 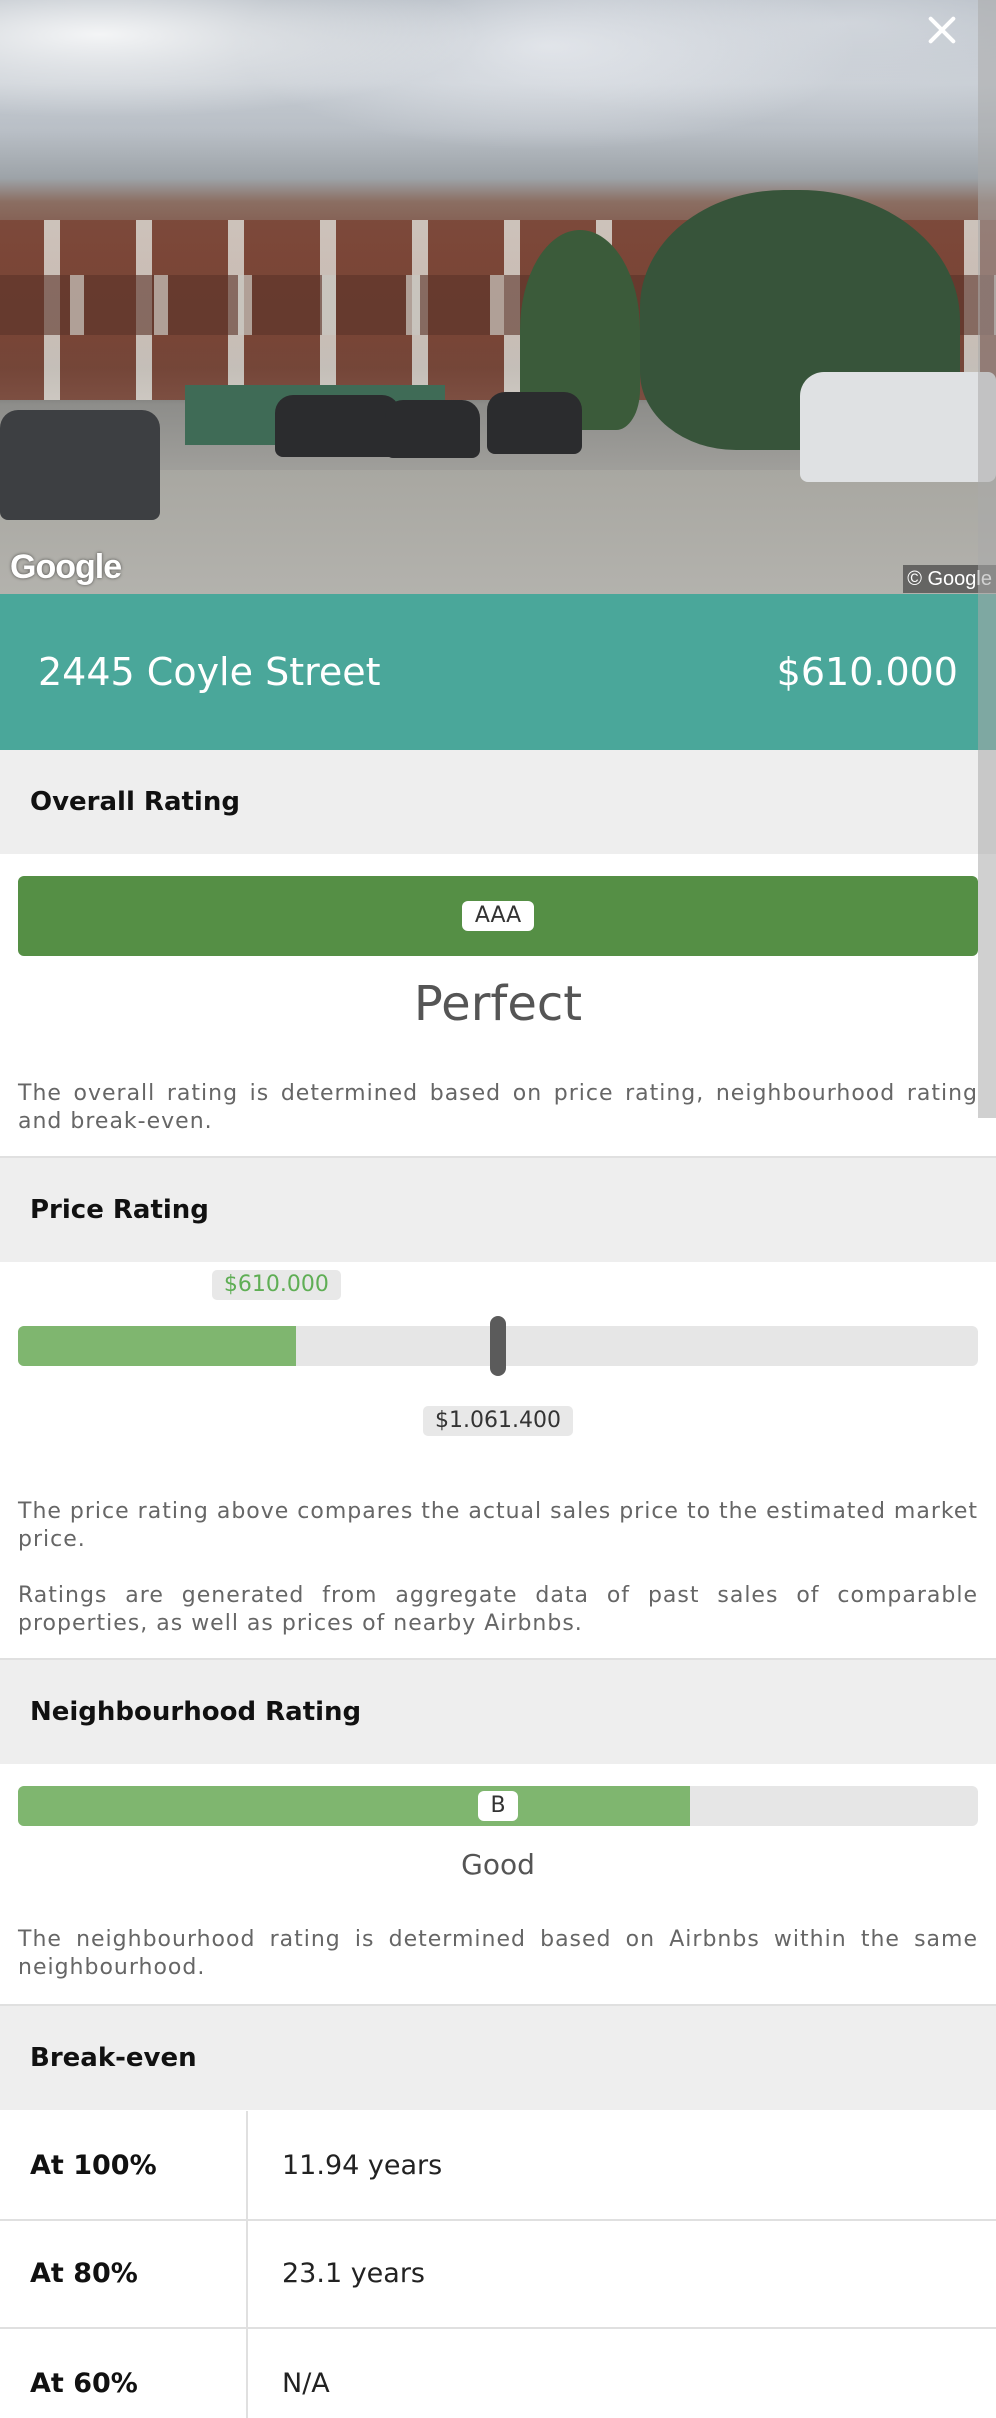 What do you see at coordinates (498, 916) in the screenshot?
I see `overall-grade-badge: AAA` at bounding box center [498, 916].